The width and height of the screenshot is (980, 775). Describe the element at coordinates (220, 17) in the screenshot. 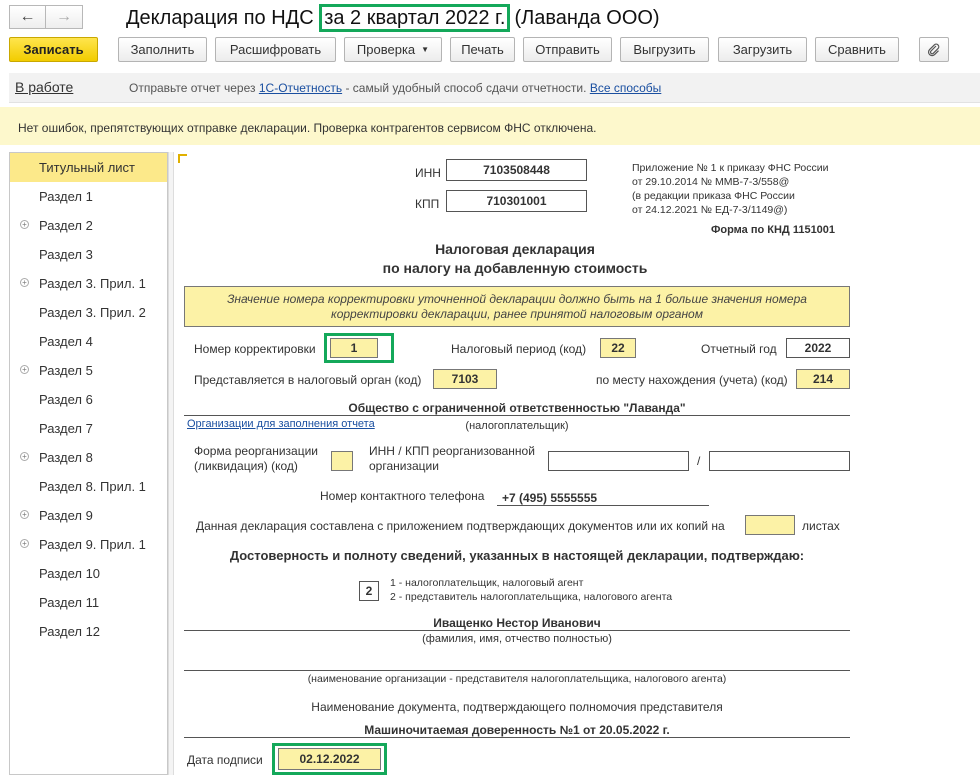

I see `title-prefix: Декларация по НДС` at that location.